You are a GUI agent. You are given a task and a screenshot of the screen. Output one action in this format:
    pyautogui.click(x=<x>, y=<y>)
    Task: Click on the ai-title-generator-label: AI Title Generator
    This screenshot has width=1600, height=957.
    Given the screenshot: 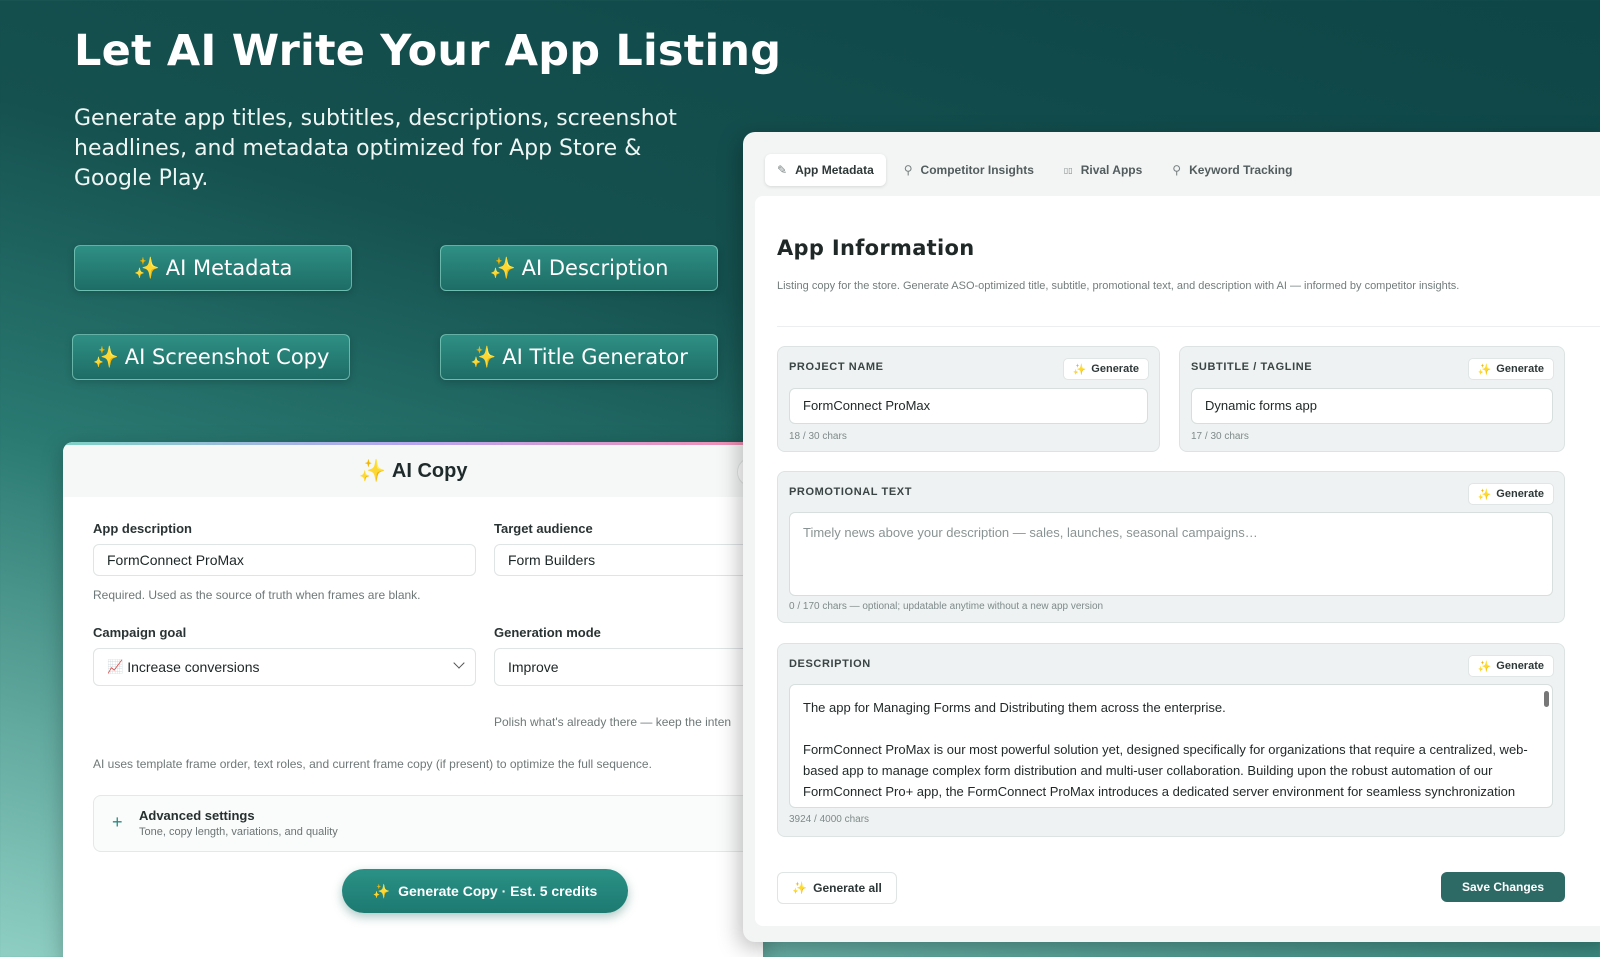 What is the action you would take?
    pyautogui.click(x=595, y=357)
    